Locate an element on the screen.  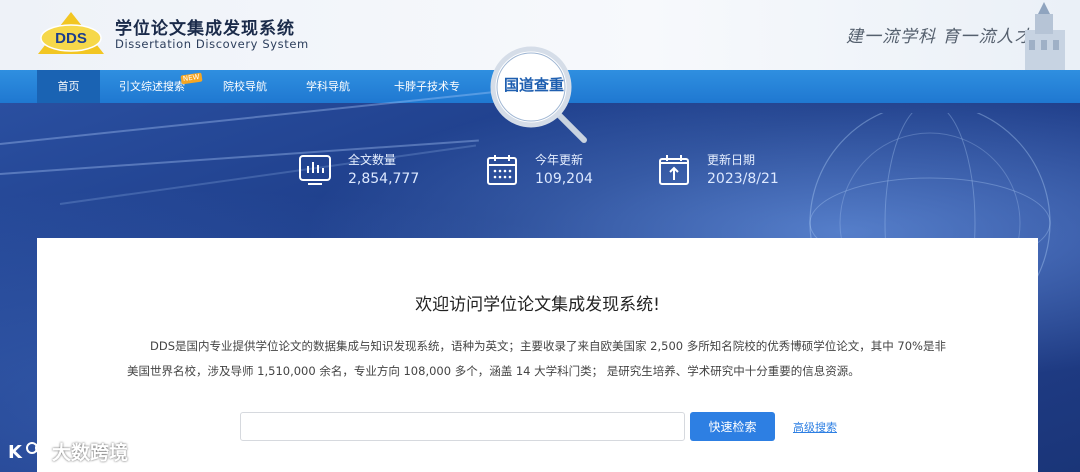
stat-label: 今年更新 is located at coordinates (559, 160).